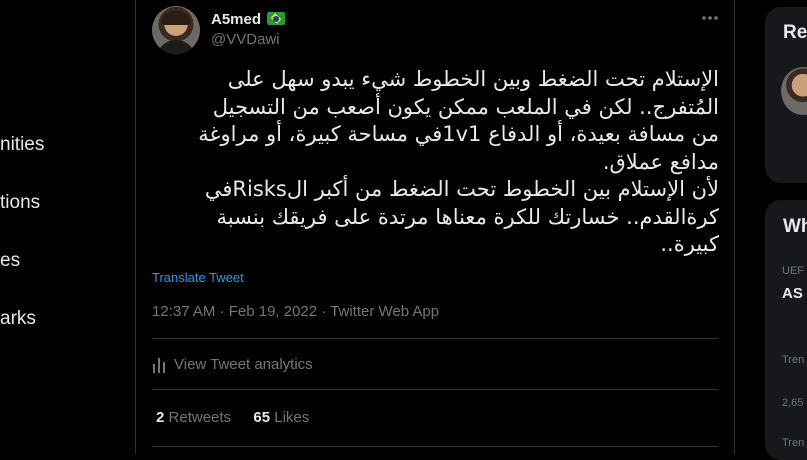  I want to click on sidebar-item-label: es, so click(10, 260).